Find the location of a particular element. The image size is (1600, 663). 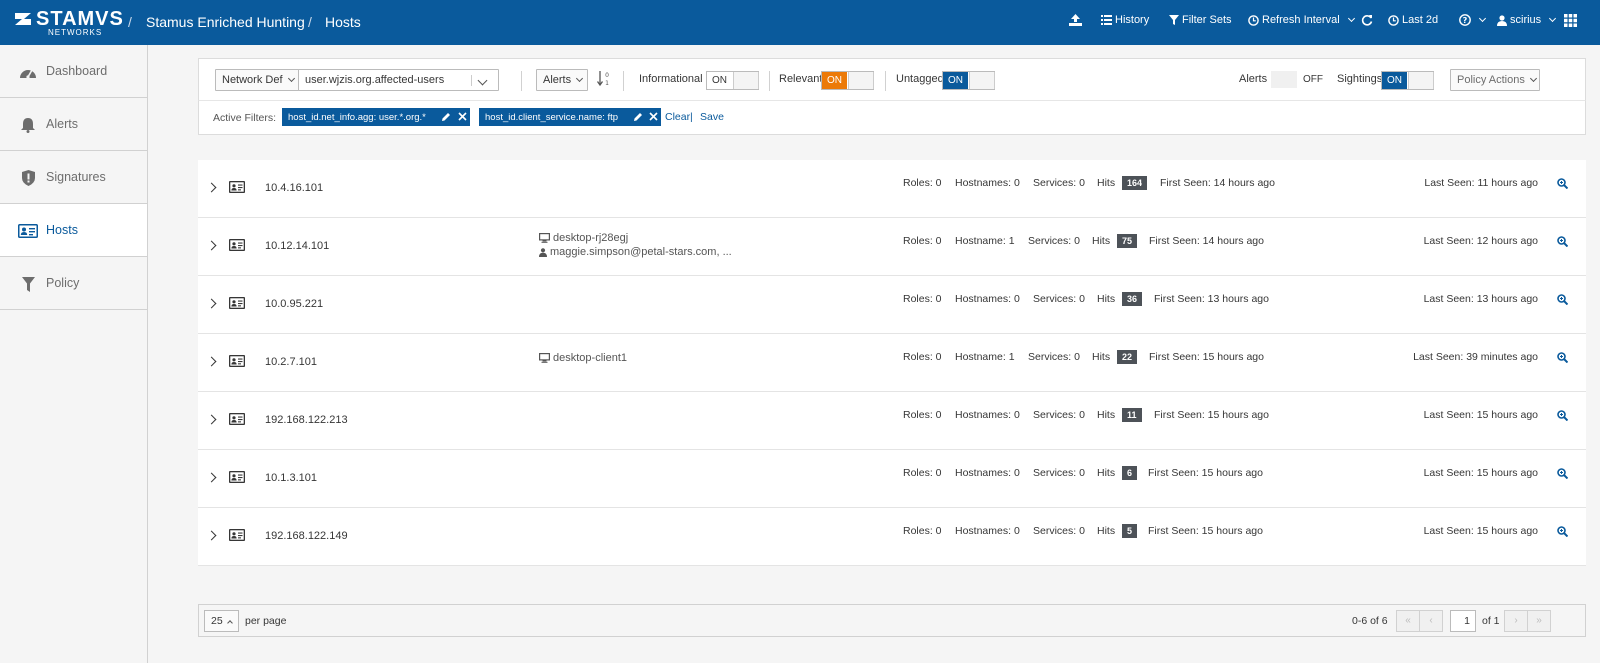

user-menu-dropdown: scirius is located at coordinates (1527, 20).